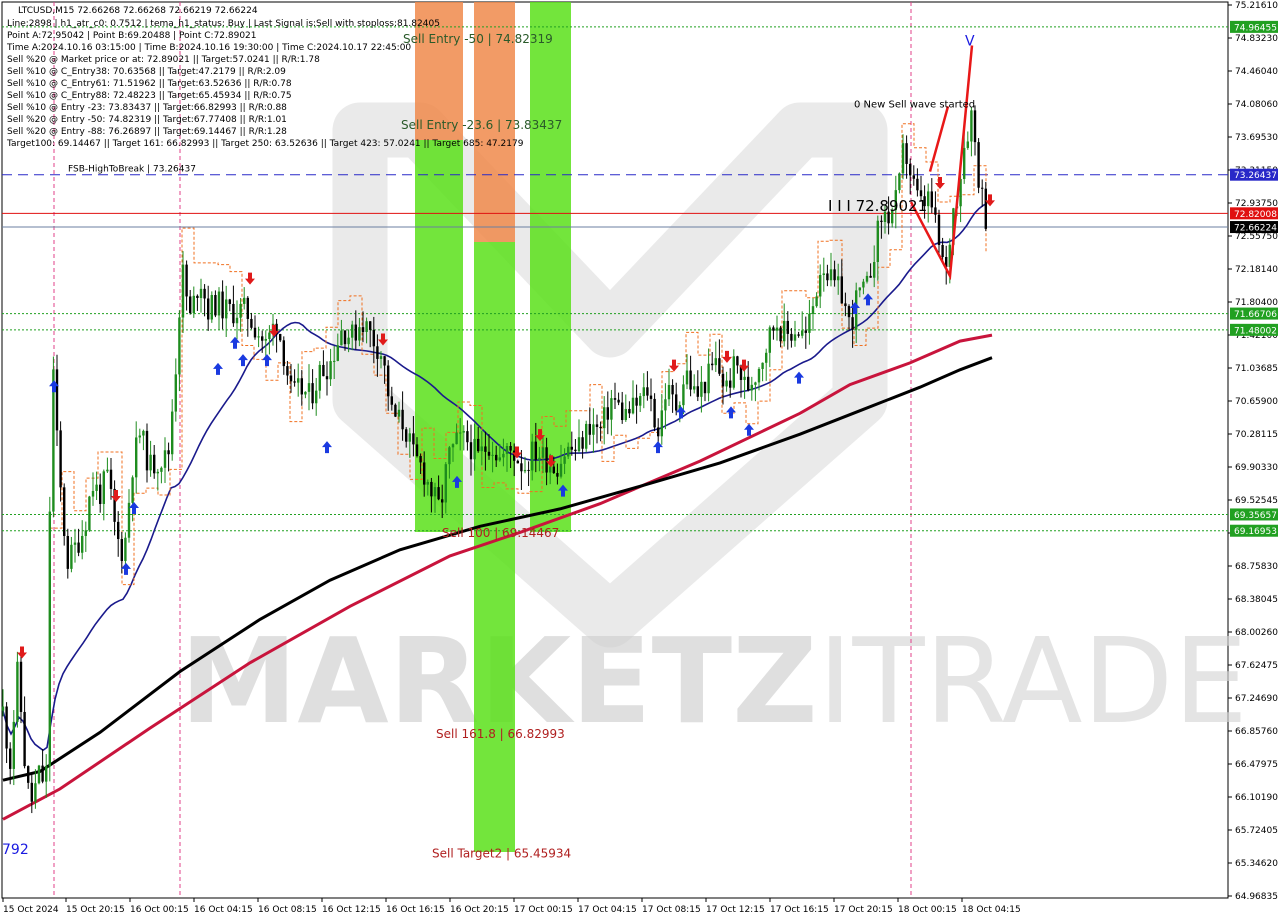 This screenshot has width=1280, height=920. I want to click on zone-label: Sell Entry -23.6 | 73.83437, so click(481, 125).